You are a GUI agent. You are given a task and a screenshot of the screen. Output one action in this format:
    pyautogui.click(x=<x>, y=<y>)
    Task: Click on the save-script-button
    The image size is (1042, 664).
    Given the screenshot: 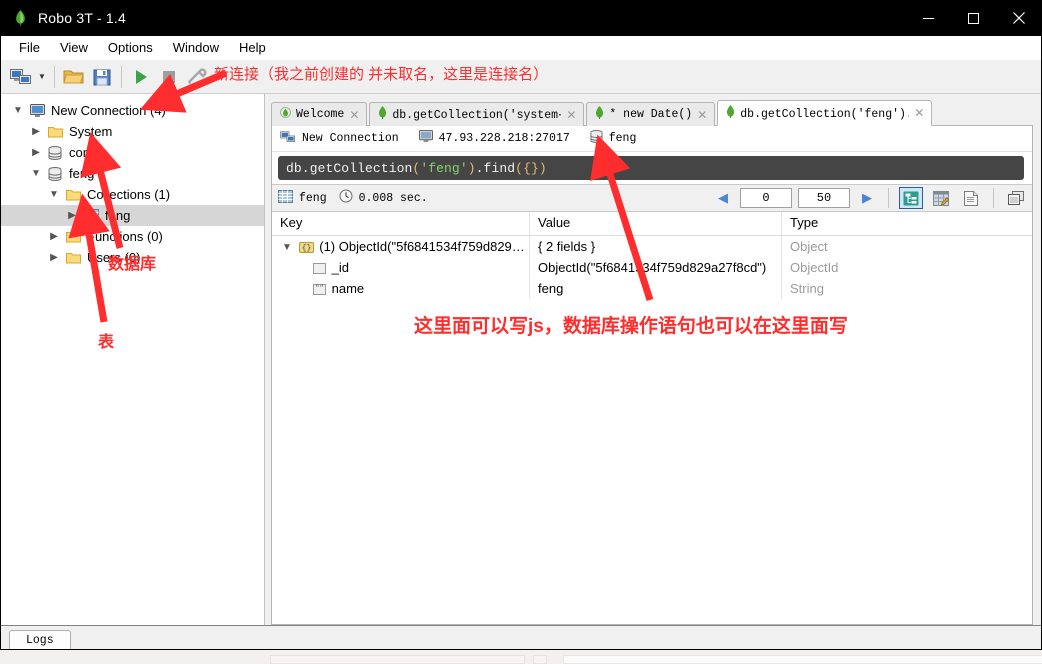 What is the action you would take?
    pyautogui.click(x=102, y=77)
    